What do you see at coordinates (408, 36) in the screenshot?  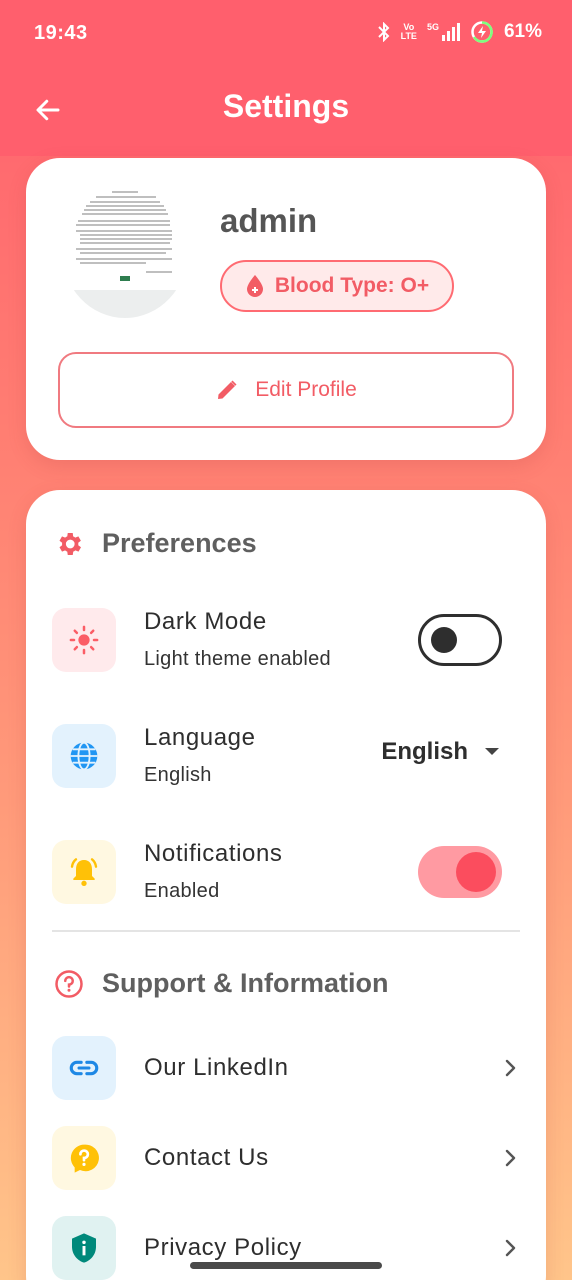 I see `volte-bottom: LTE` at bounding box center [408, 36].